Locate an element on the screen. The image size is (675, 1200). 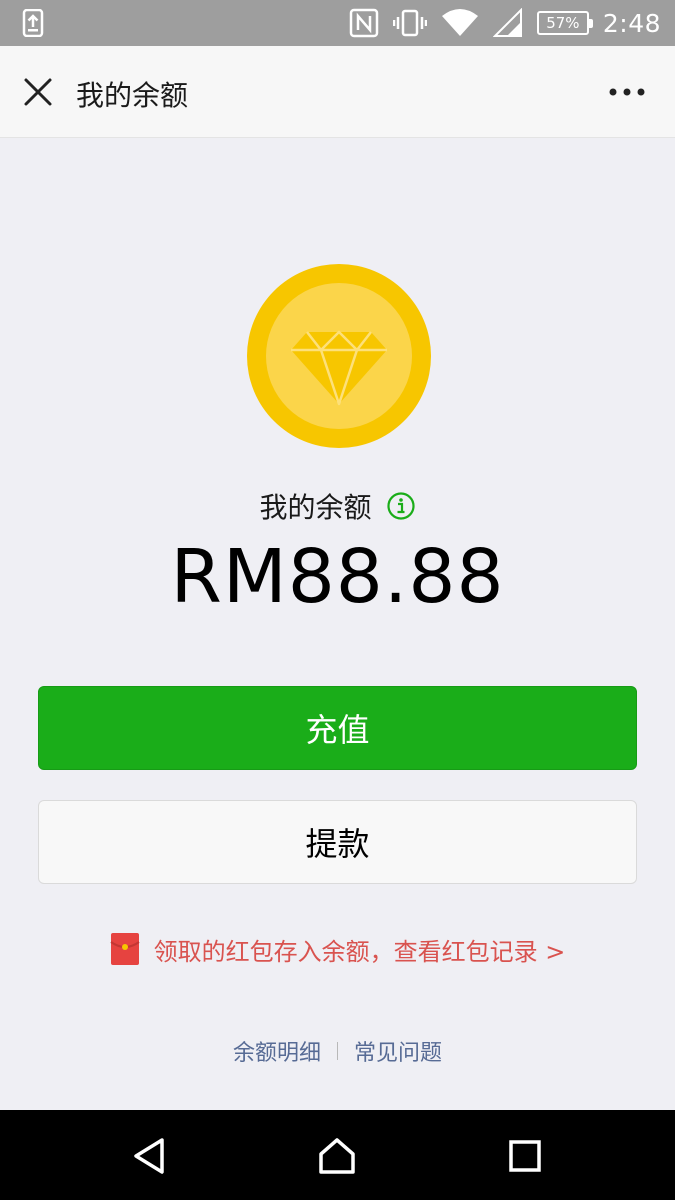
system-navigation-bar is located at coordinates (337, 1155).